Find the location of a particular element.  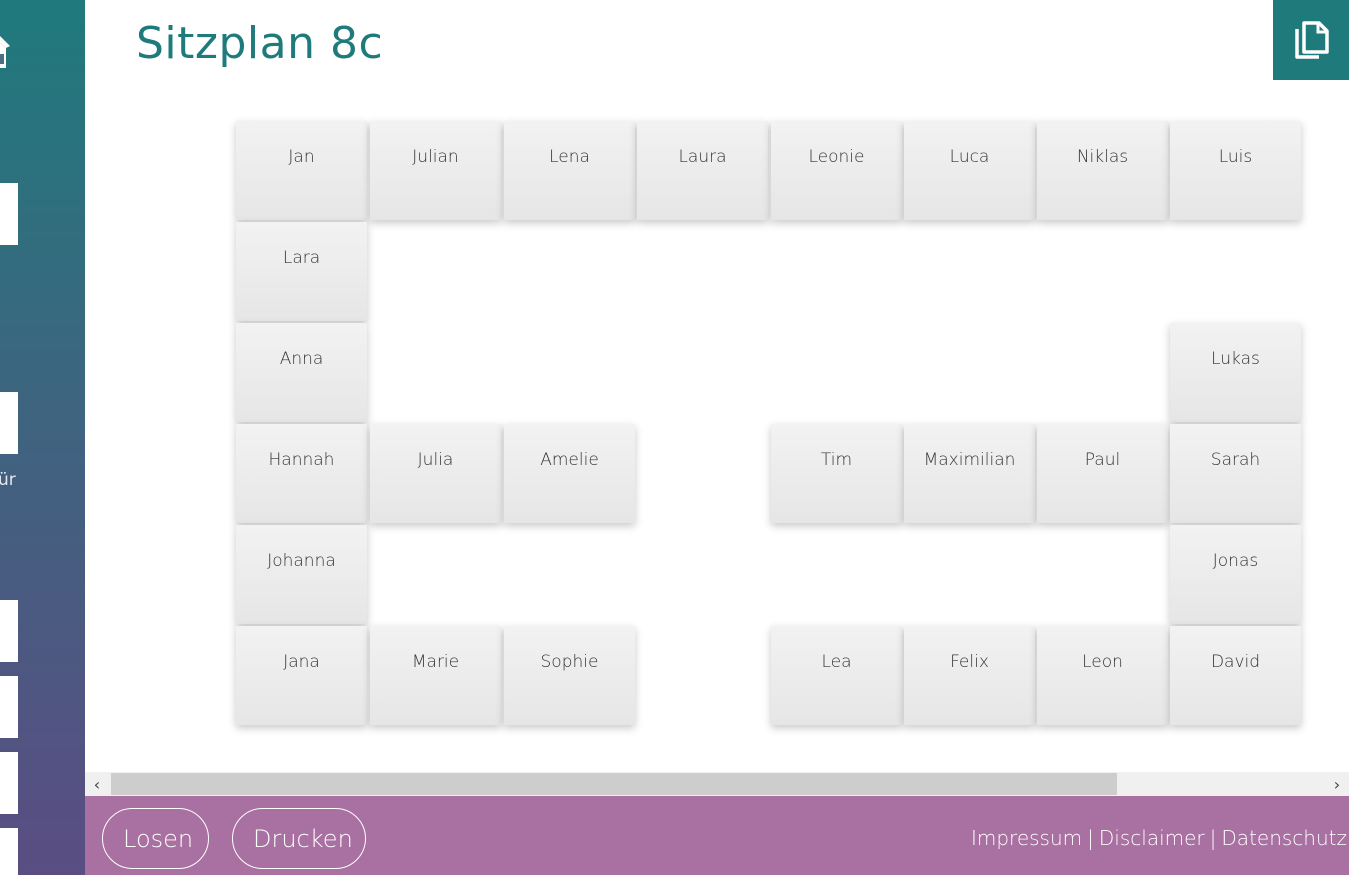

seat: Lea is located at coordinates (836, 675).